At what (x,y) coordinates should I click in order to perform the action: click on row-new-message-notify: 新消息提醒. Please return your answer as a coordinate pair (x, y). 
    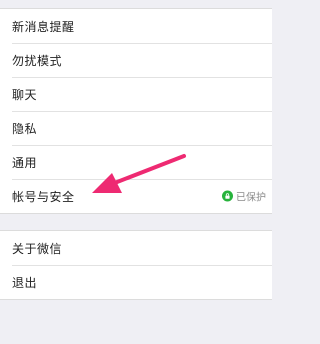
    Looking at the image, I should click on (136, 26).